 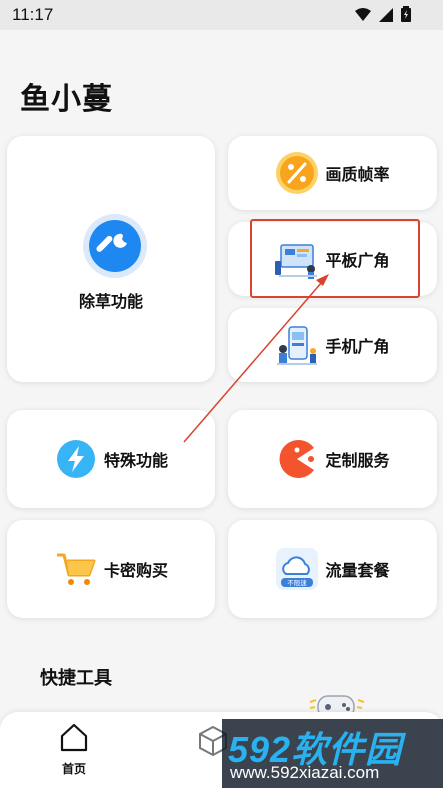 What do you see at coordinates (406, 16) in the screenshot?
I see `battery-icon` at bounding box center [406, 16].